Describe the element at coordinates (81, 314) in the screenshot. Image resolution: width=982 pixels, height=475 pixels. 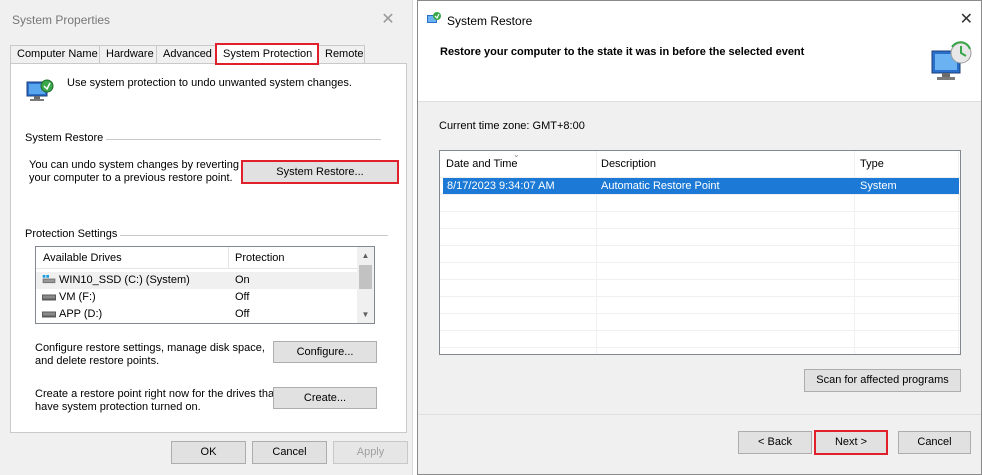
I see `drive-name: APP (D:)` at that location.